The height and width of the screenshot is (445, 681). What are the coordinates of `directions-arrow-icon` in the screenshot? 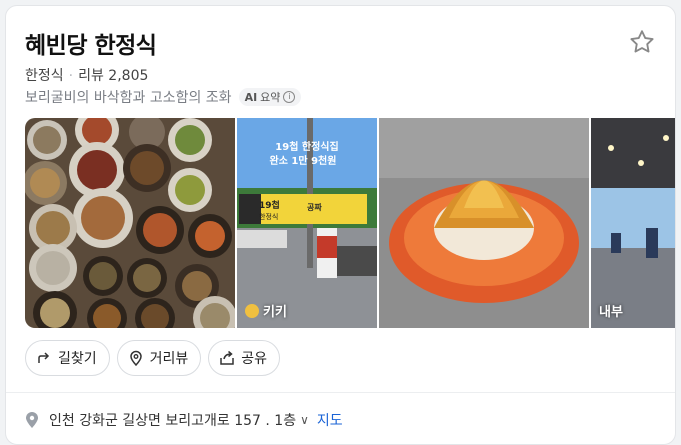 It's located at (44, 357).